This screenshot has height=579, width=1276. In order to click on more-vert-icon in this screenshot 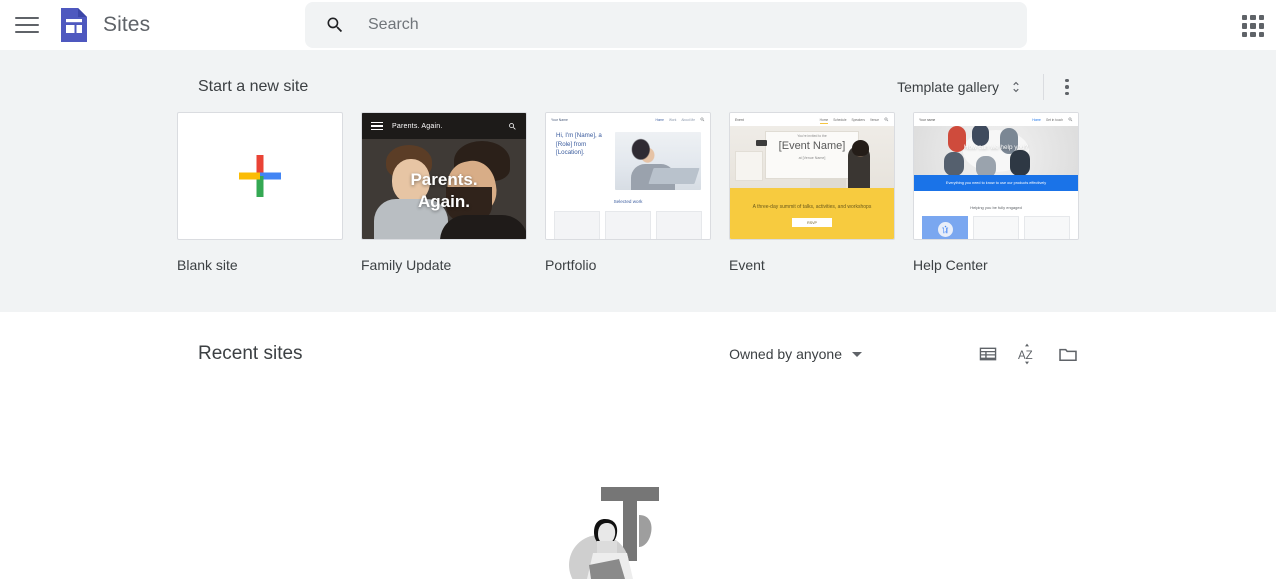, I will do `click(1067, 87)`.